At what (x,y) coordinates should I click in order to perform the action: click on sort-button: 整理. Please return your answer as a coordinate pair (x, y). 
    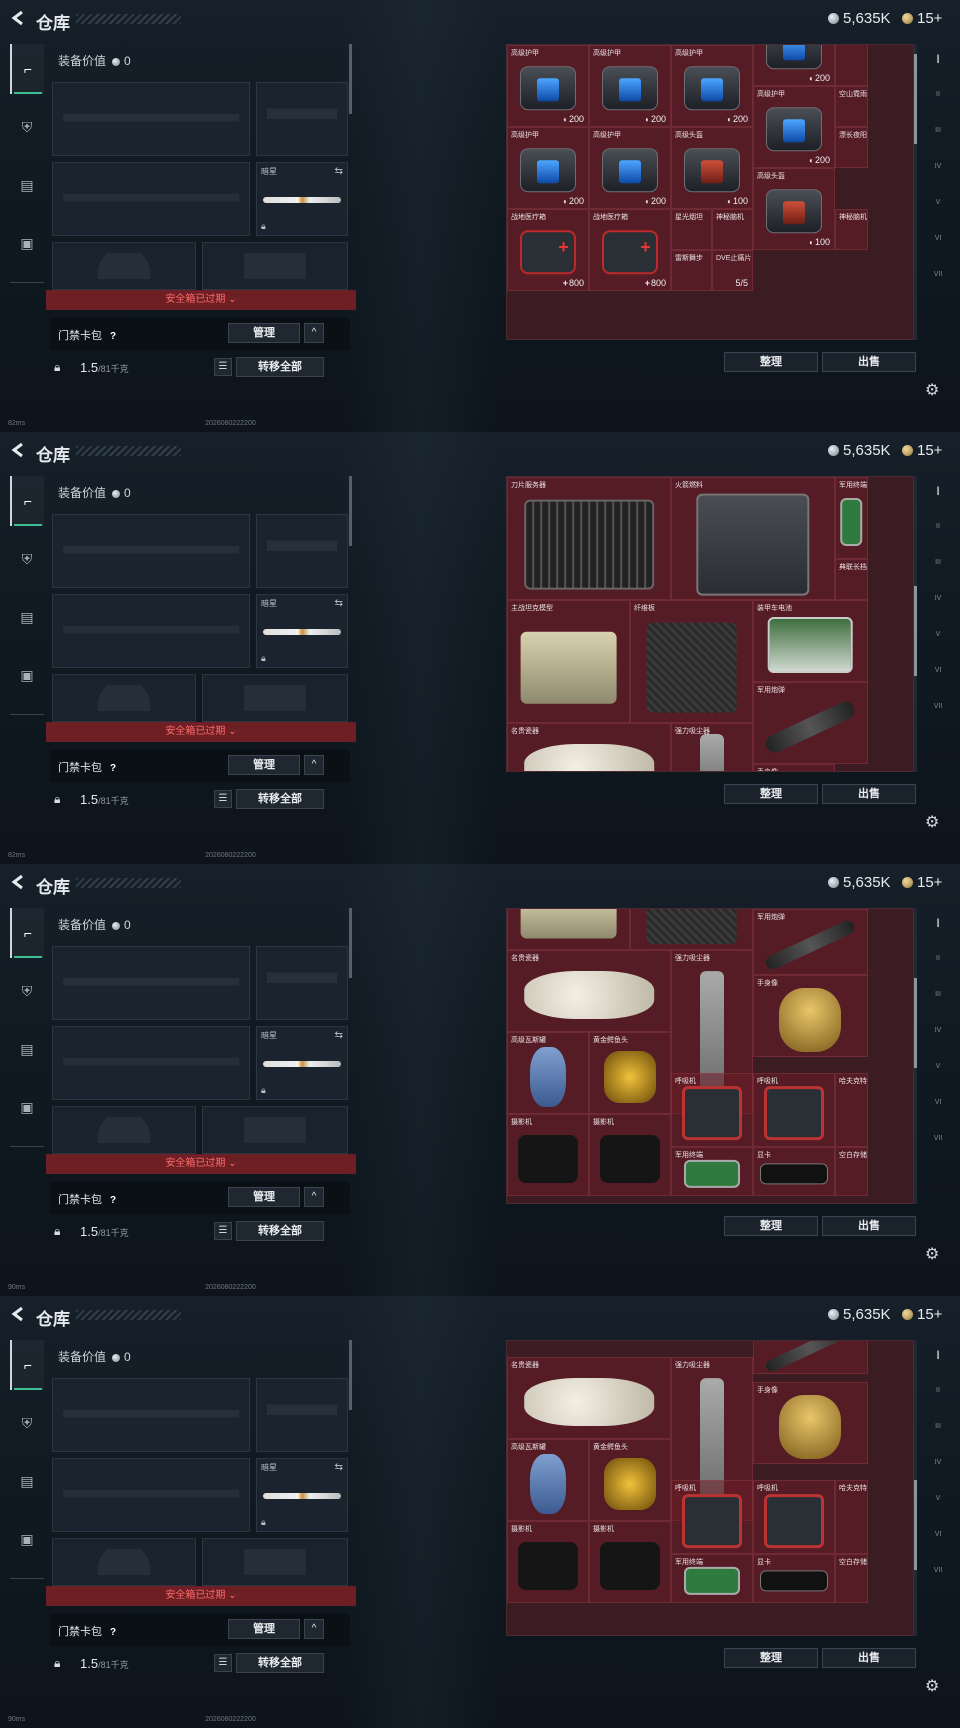
    Looking at the image, I should click on (771, 362).